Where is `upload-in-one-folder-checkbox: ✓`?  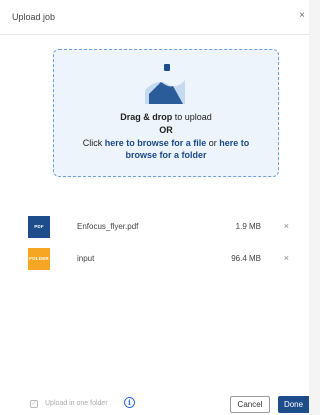
upload-in-one-folder-checkbox: ✓ is located at coordinates (34, 404).